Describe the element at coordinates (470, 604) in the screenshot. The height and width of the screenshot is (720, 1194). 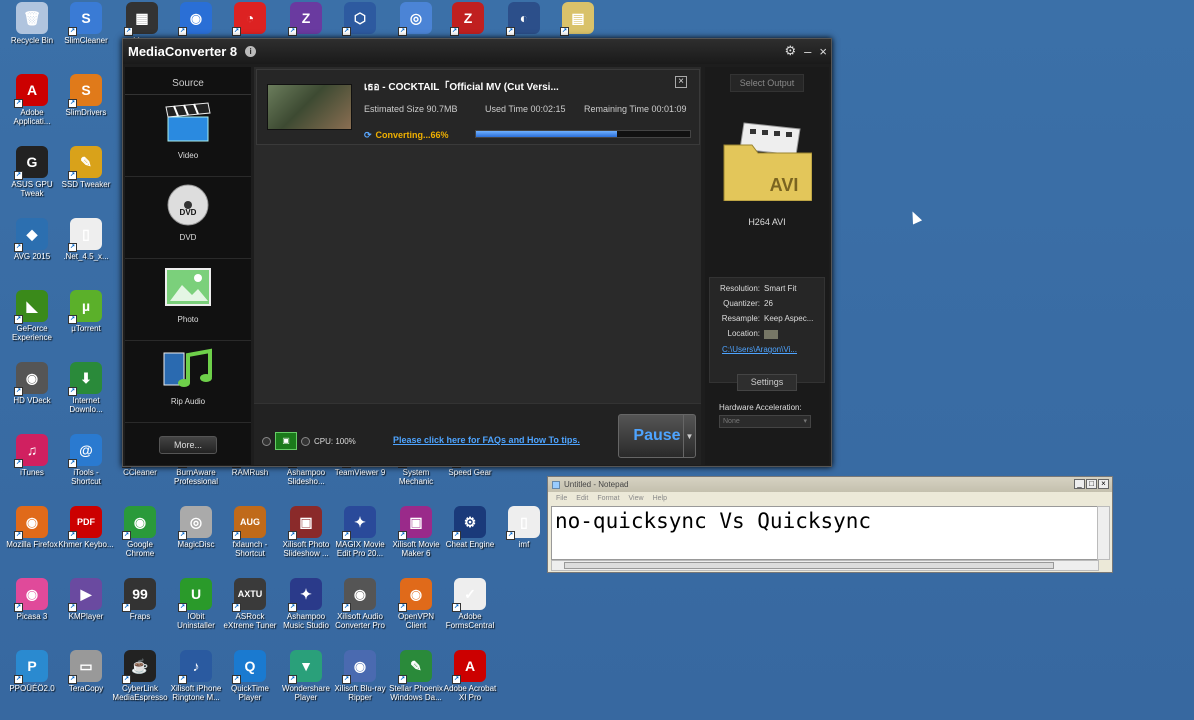
I see `desktop-icon: ✓ ↗ Adobe FormsCentral` at that location.